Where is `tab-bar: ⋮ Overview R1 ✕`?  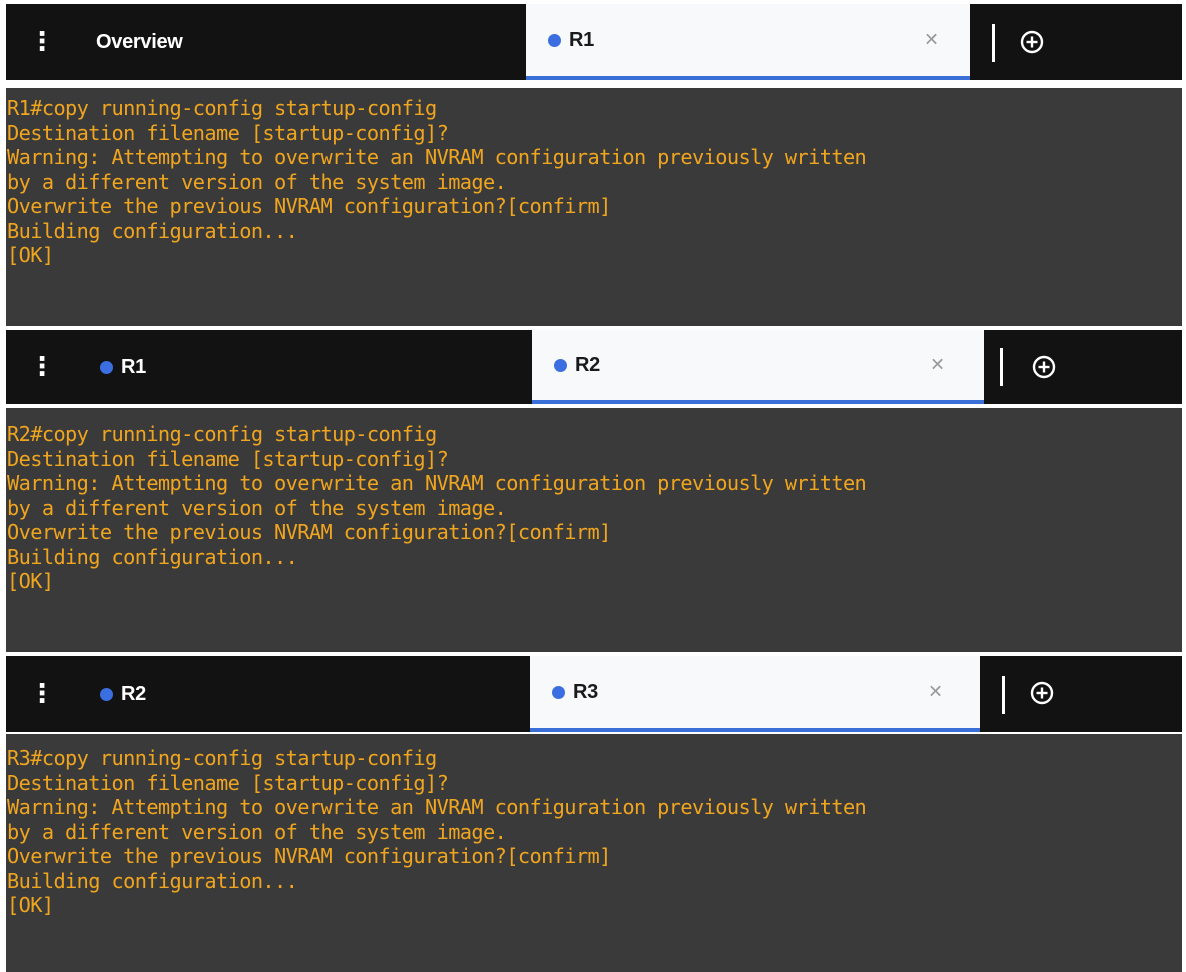 tab-bar: ⋮ Overview R1 ✕ is located at coordinates (594, 42).